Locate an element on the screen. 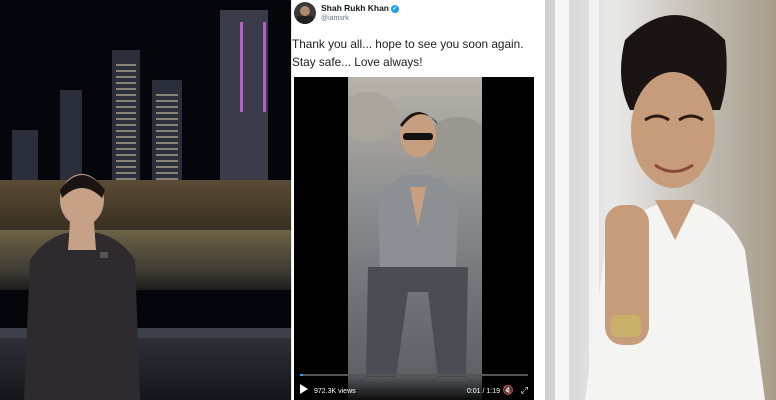 This screenshot has height=400, width=776. play-icon is located at coordinates (304, 389).